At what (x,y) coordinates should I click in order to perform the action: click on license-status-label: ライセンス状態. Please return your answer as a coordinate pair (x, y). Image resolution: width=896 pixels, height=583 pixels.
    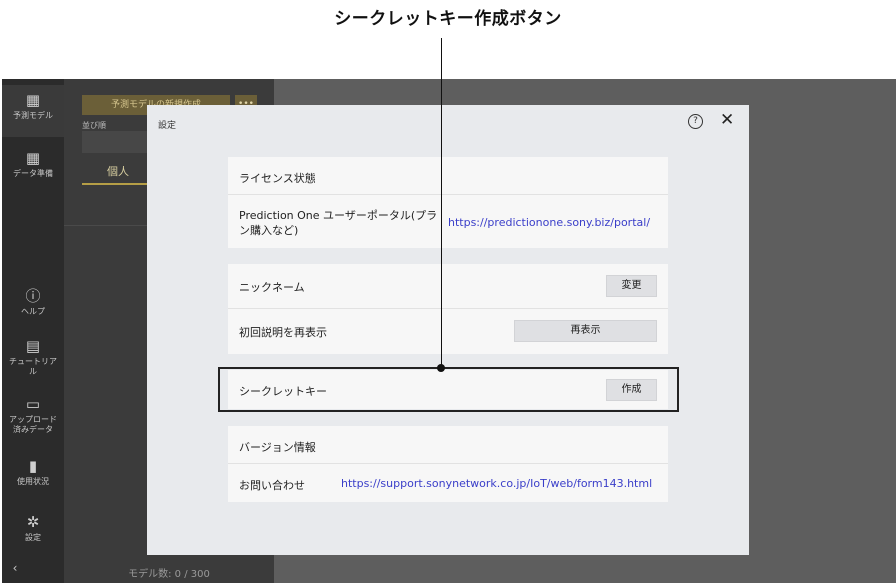
    Looking at the image, I should click on (277, 178).